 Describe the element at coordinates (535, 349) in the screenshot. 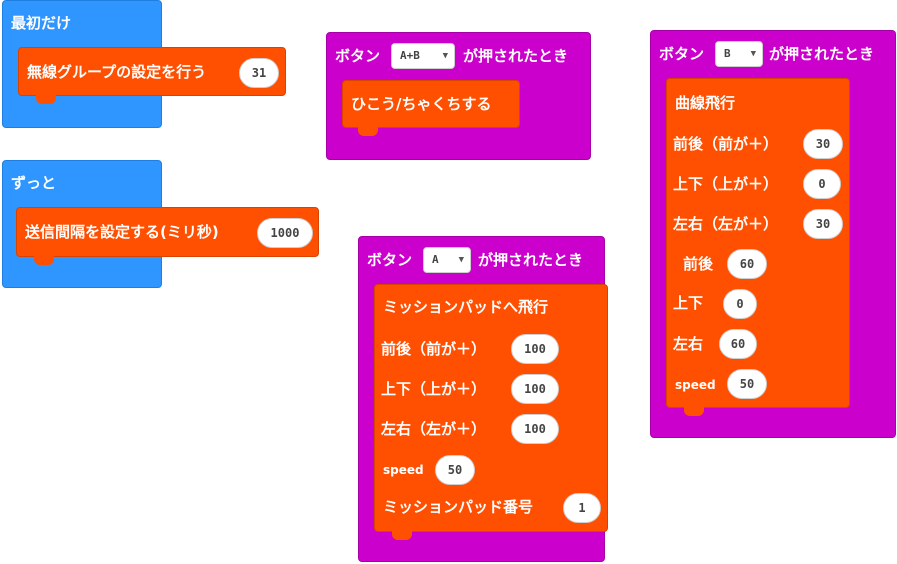

I see `forward-back-value-input: 100` at that location.